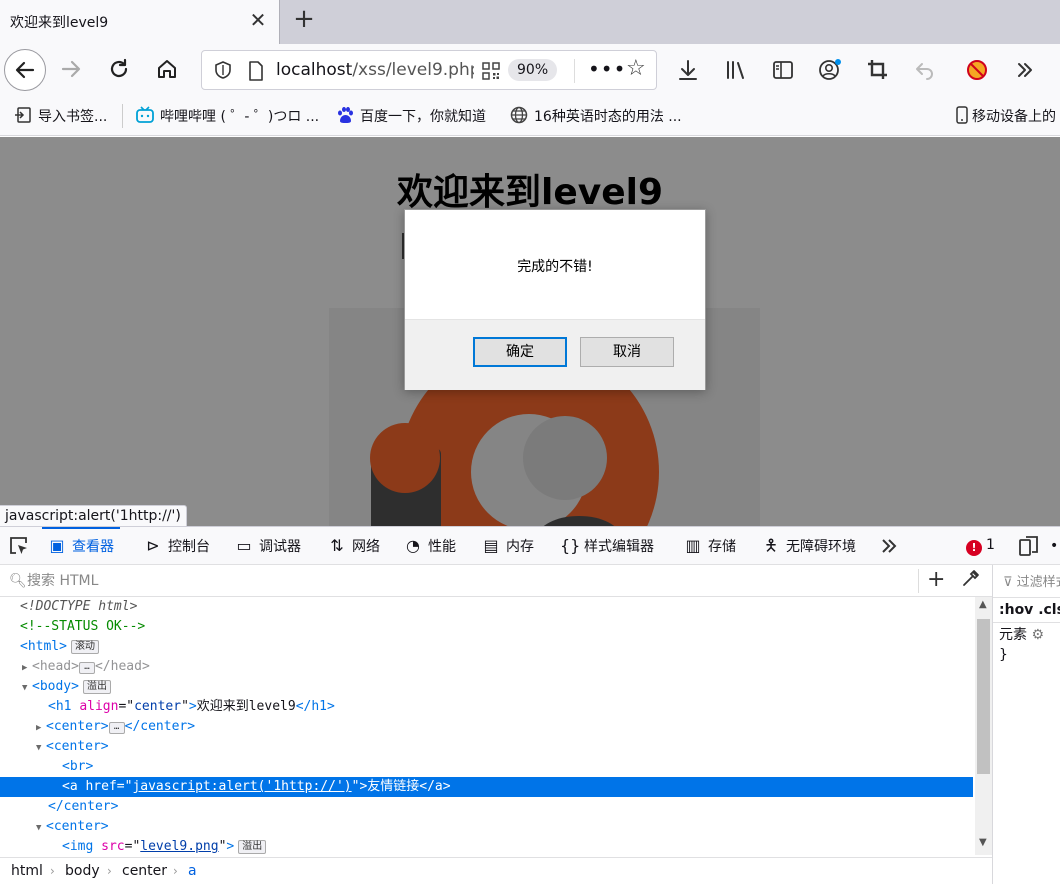 The height and width of the screenshot is (884, 1060). What do you see at coordinates (710, 546) in the screenshot?
I see `tab-storage: ▥ 存储` at bounding box center [710, 546].